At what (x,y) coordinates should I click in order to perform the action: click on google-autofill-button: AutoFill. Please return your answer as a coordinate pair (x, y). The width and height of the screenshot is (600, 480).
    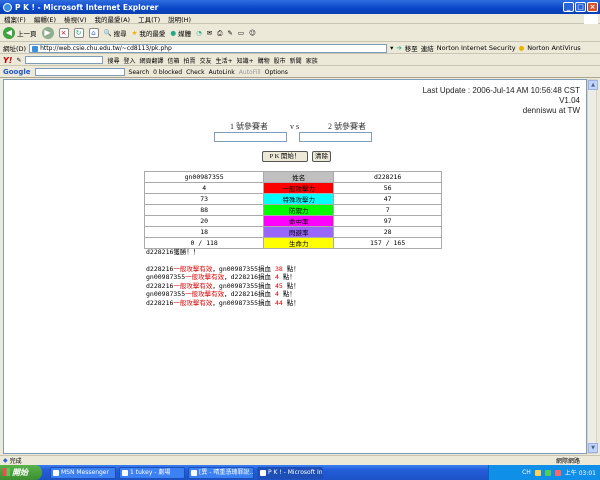
    Looking at the image, I should click on (250, 72).